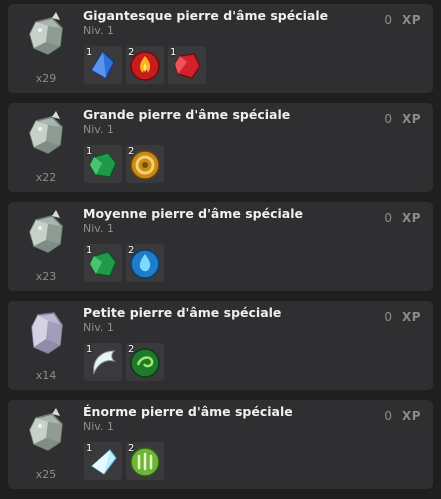 The image size is (441, 499). I want to click on stone-quantity: x23, so click(46, 276).